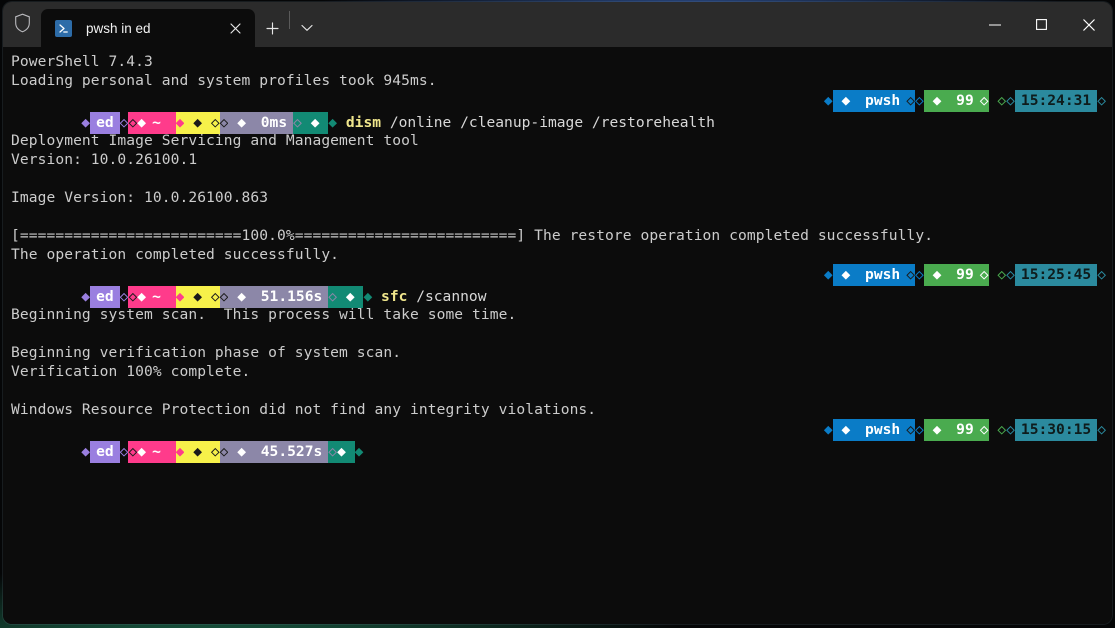 This screenshot has height=628, width=1115. I want to click on tab-title: pwsh in ed, so click(118, 28).